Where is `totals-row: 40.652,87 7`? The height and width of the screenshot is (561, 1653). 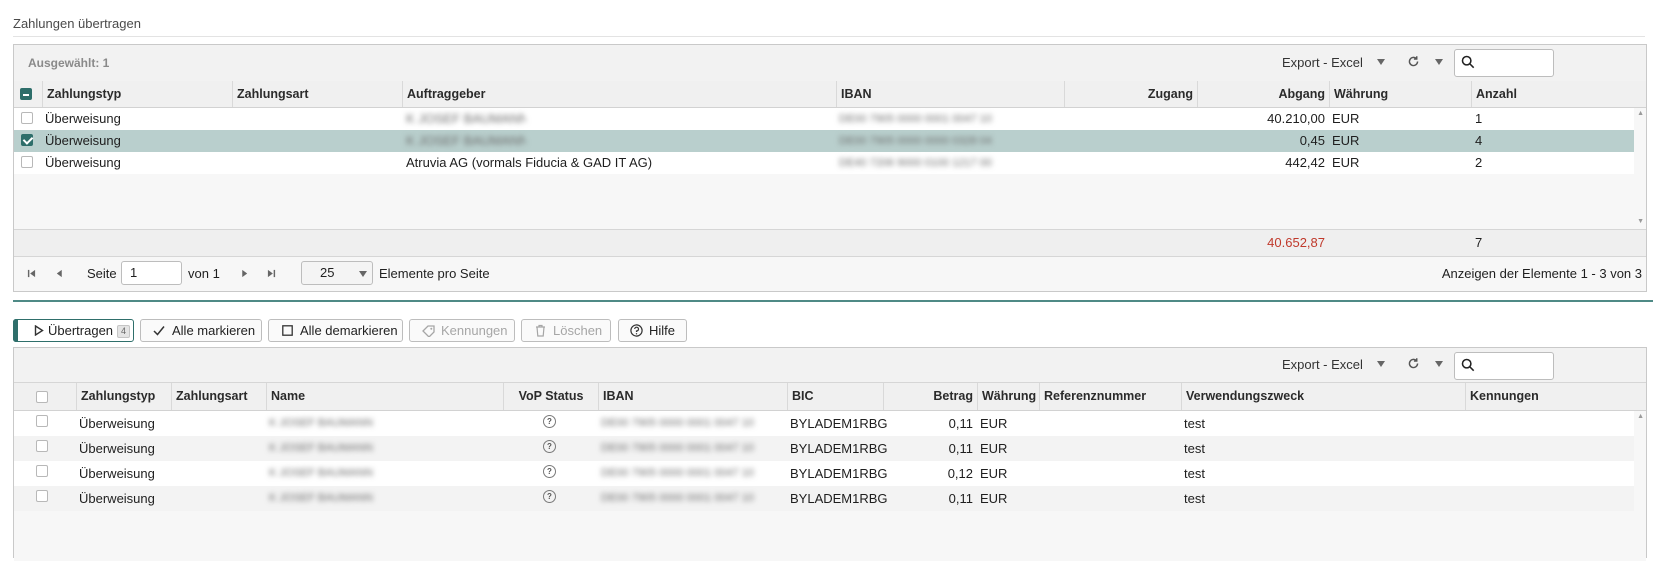
totals-row: 40.652,87 7 is located at coordinates (830, 242).